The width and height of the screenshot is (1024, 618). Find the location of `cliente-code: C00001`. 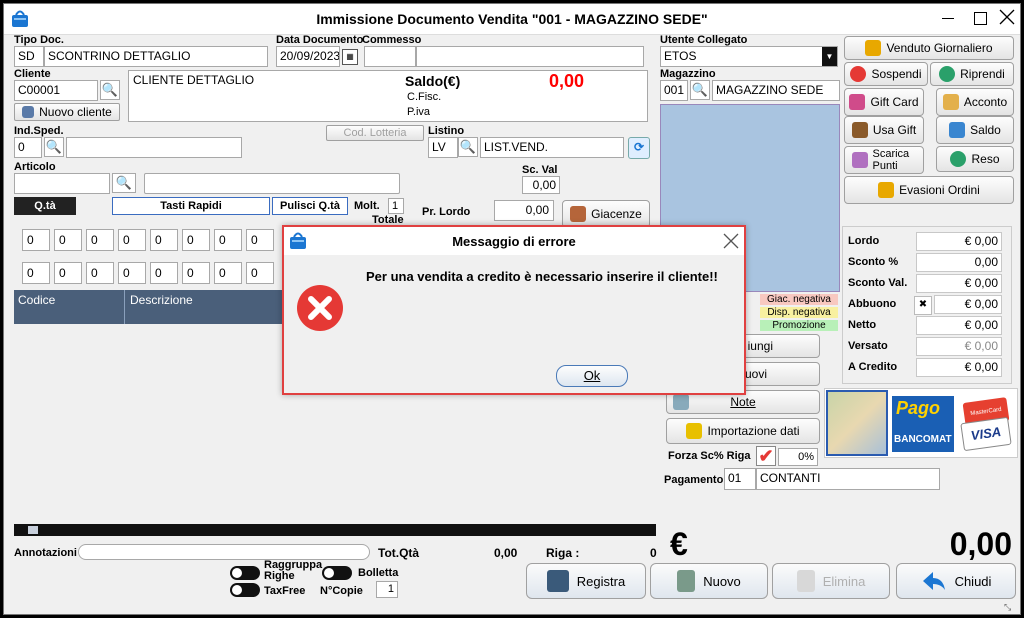

cliente-code: C00001 is located at coordinates (56, 90).